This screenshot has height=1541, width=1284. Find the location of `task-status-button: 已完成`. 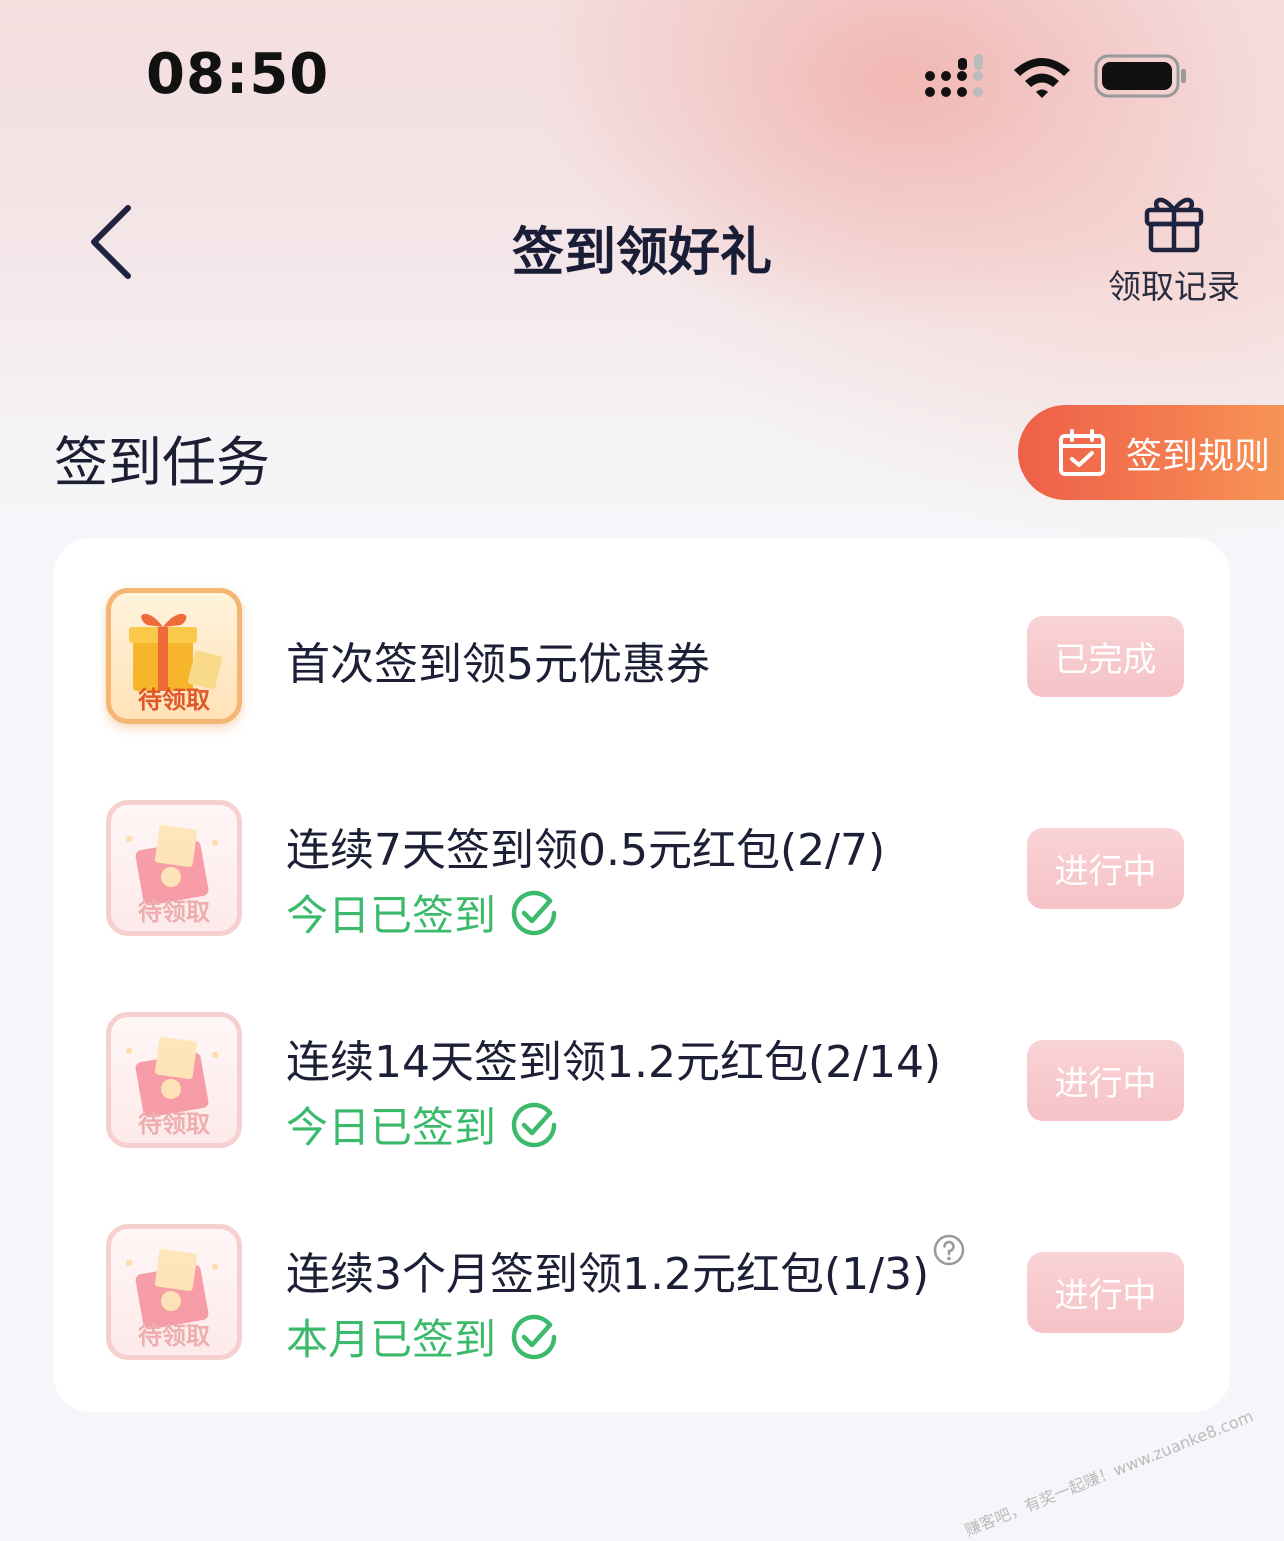

task-status-button: 已完成 is located at coordinates (1105, 656).